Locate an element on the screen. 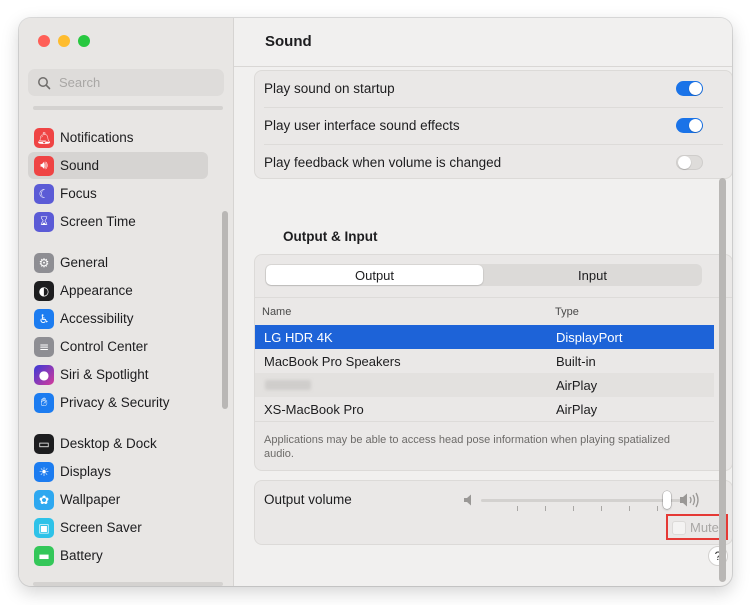 The height and width of the screenshot is (605, 751). volume-feedback-toggle is located at coordinates (689, 162).